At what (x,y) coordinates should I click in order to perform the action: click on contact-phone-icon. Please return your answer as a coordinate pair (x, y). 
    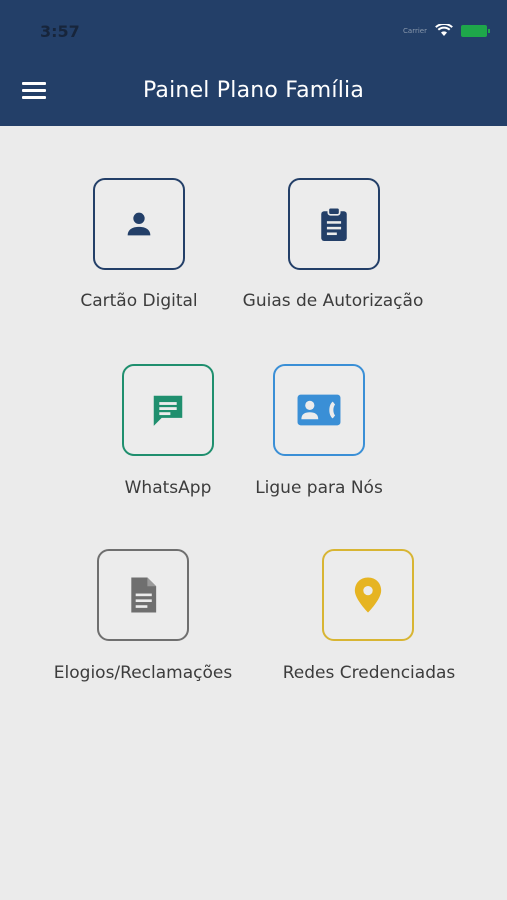
    Looking at the image, I should click on (319, 410).